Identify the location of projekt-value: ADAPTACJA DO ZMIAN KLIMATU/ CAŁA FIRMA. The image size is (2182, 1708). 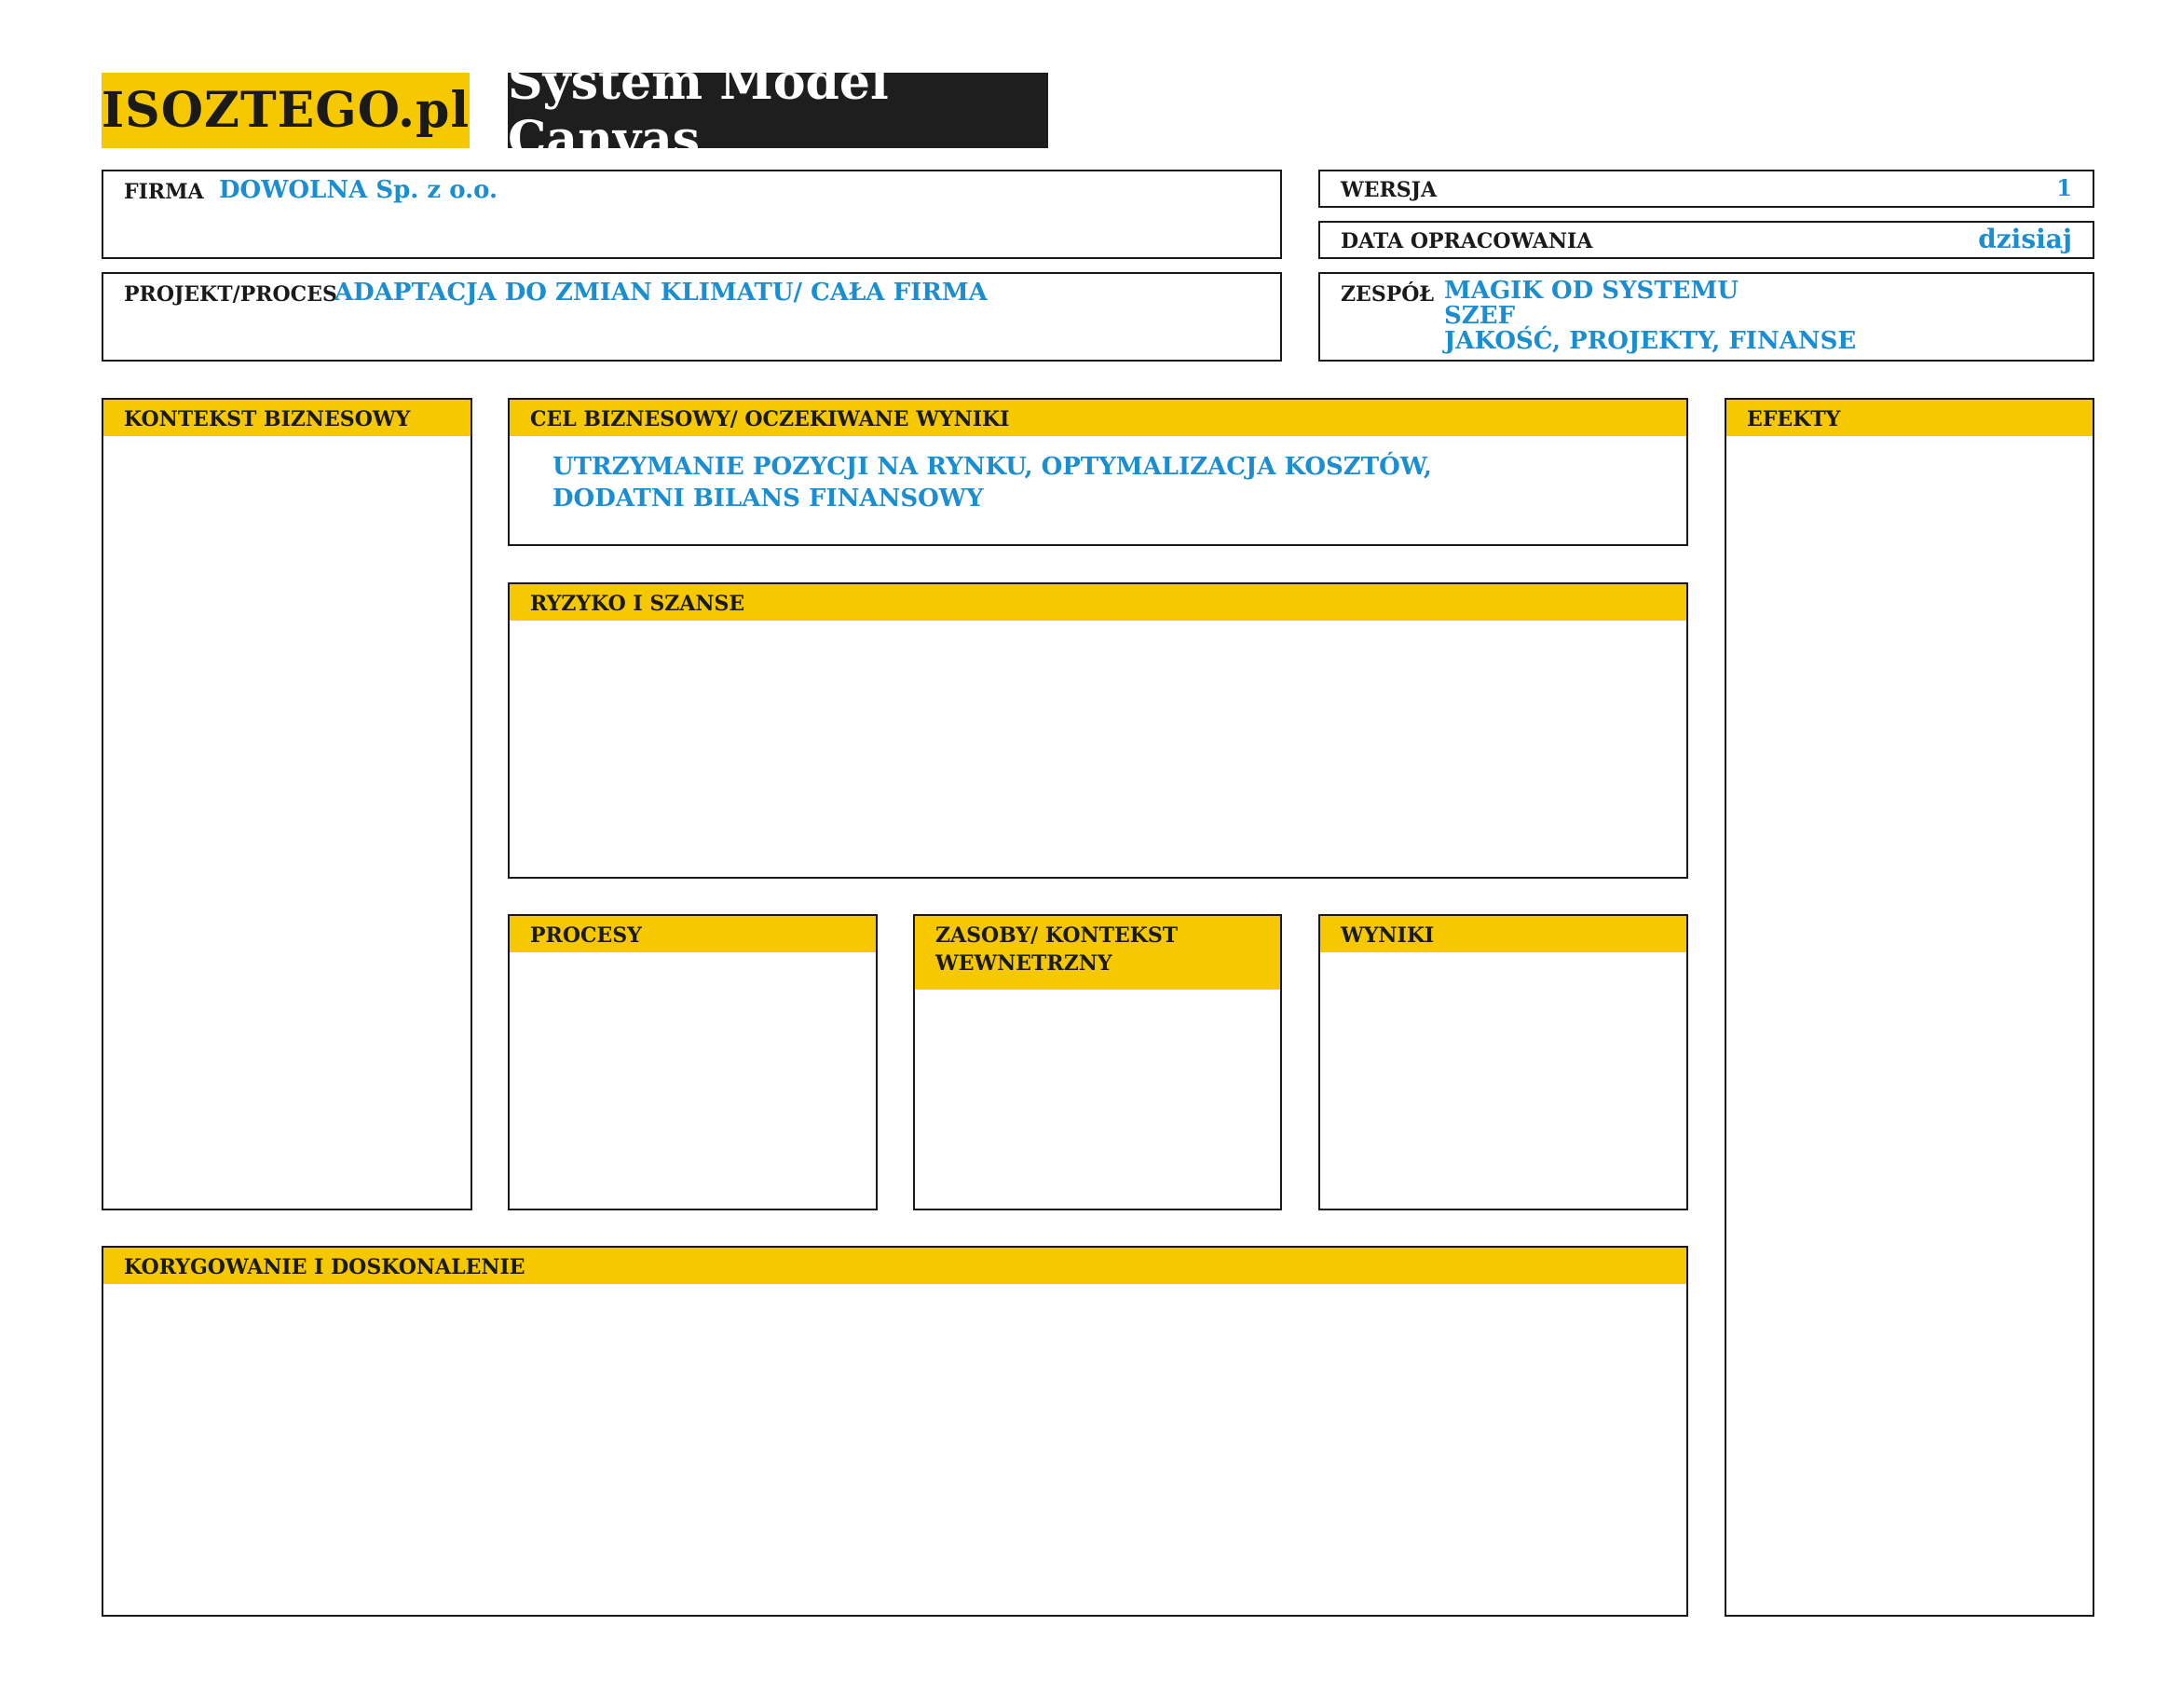
(661, 293).